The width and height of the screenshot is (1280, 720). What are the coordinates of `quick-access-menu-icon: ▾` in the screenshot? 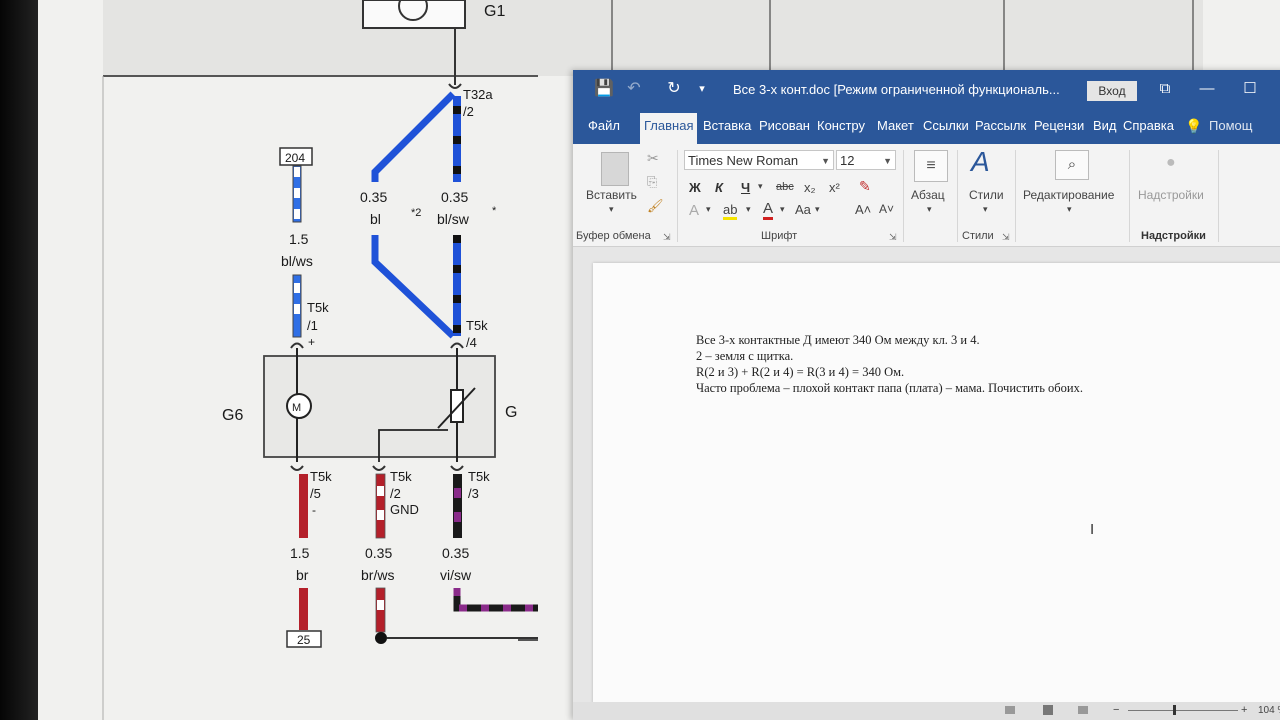 It's located at (702, 89).